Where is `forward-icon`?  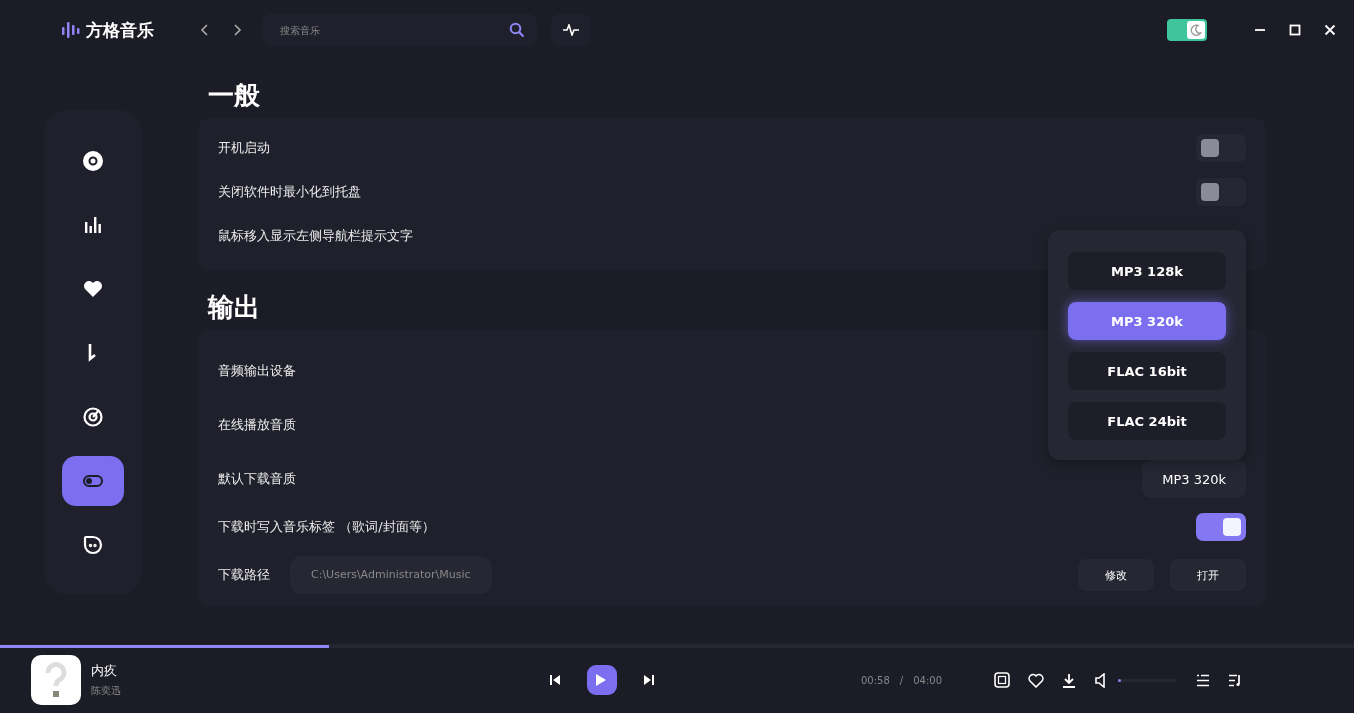
forward-icon is located at coordinates (237, 30).